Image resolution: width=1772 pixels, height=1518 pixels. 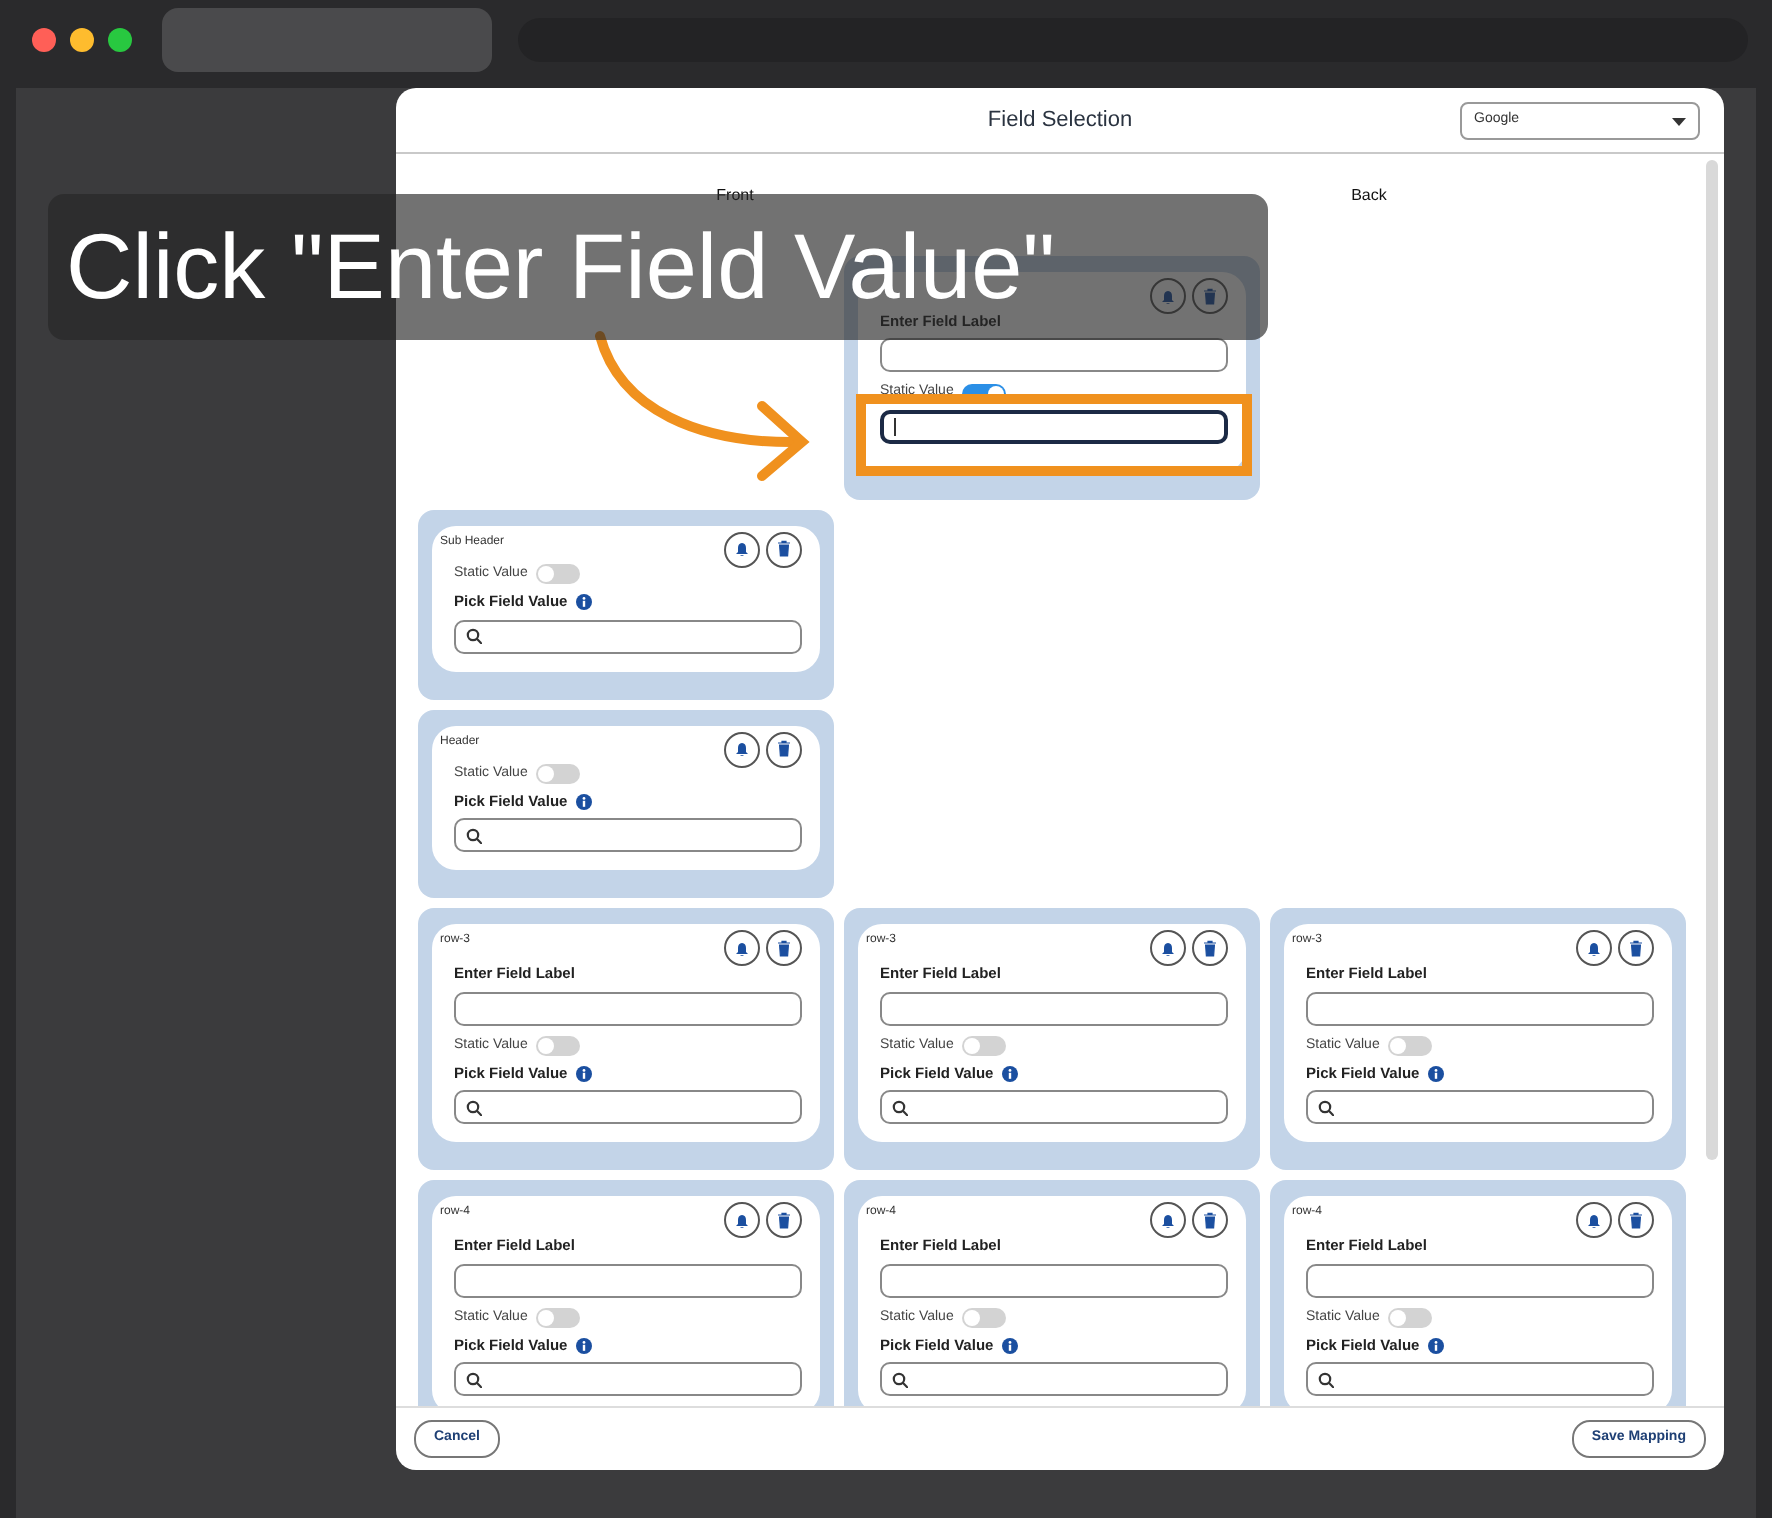 I want to click on scrollbar, so click(x=1712, y=660).